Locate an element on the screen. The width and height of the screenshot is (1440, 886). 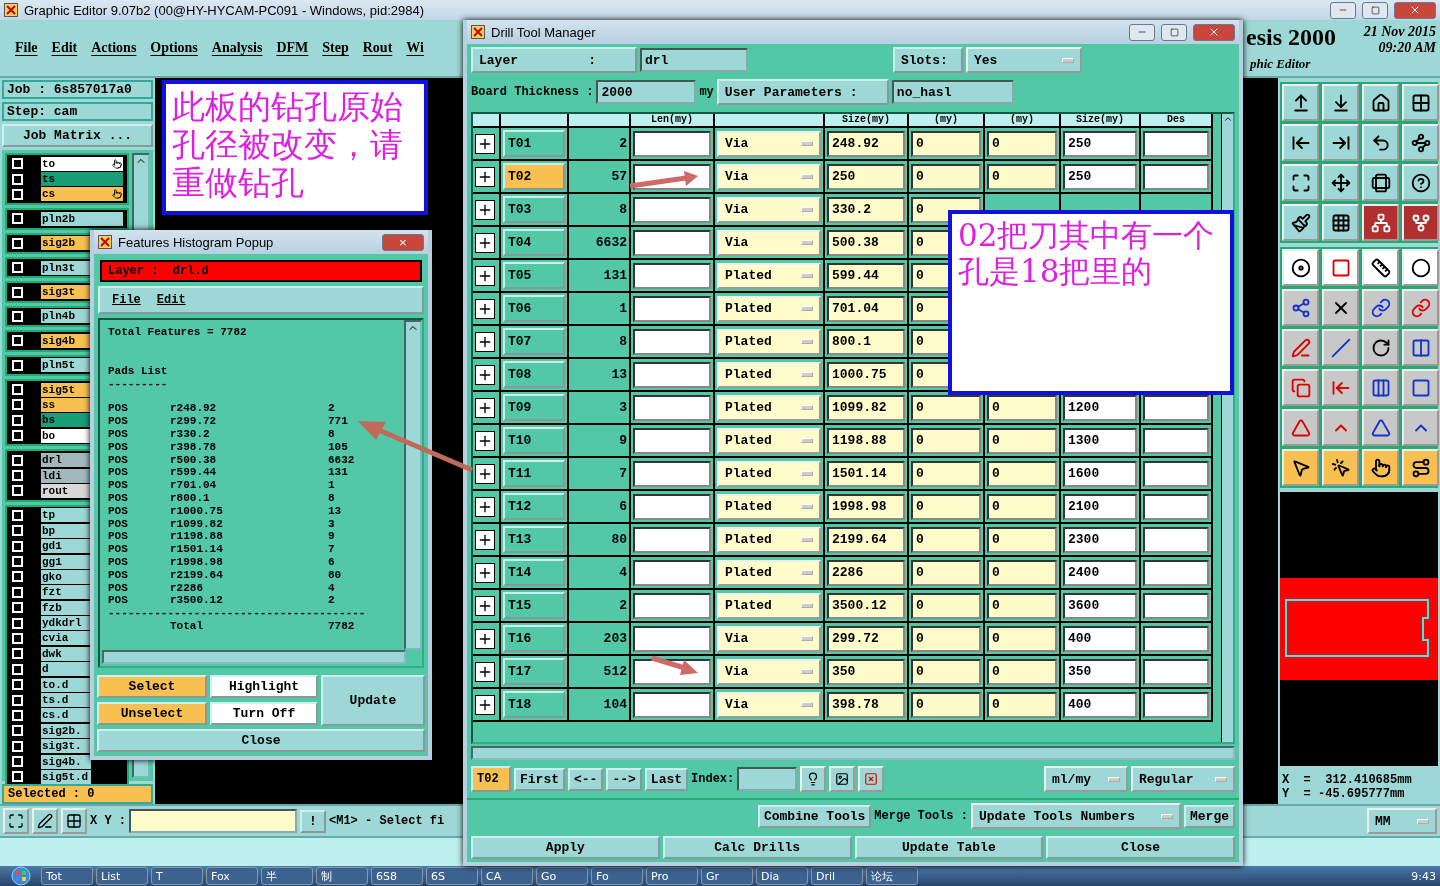
mode-dropdown: Regular is located at coordinates (1183, 779).